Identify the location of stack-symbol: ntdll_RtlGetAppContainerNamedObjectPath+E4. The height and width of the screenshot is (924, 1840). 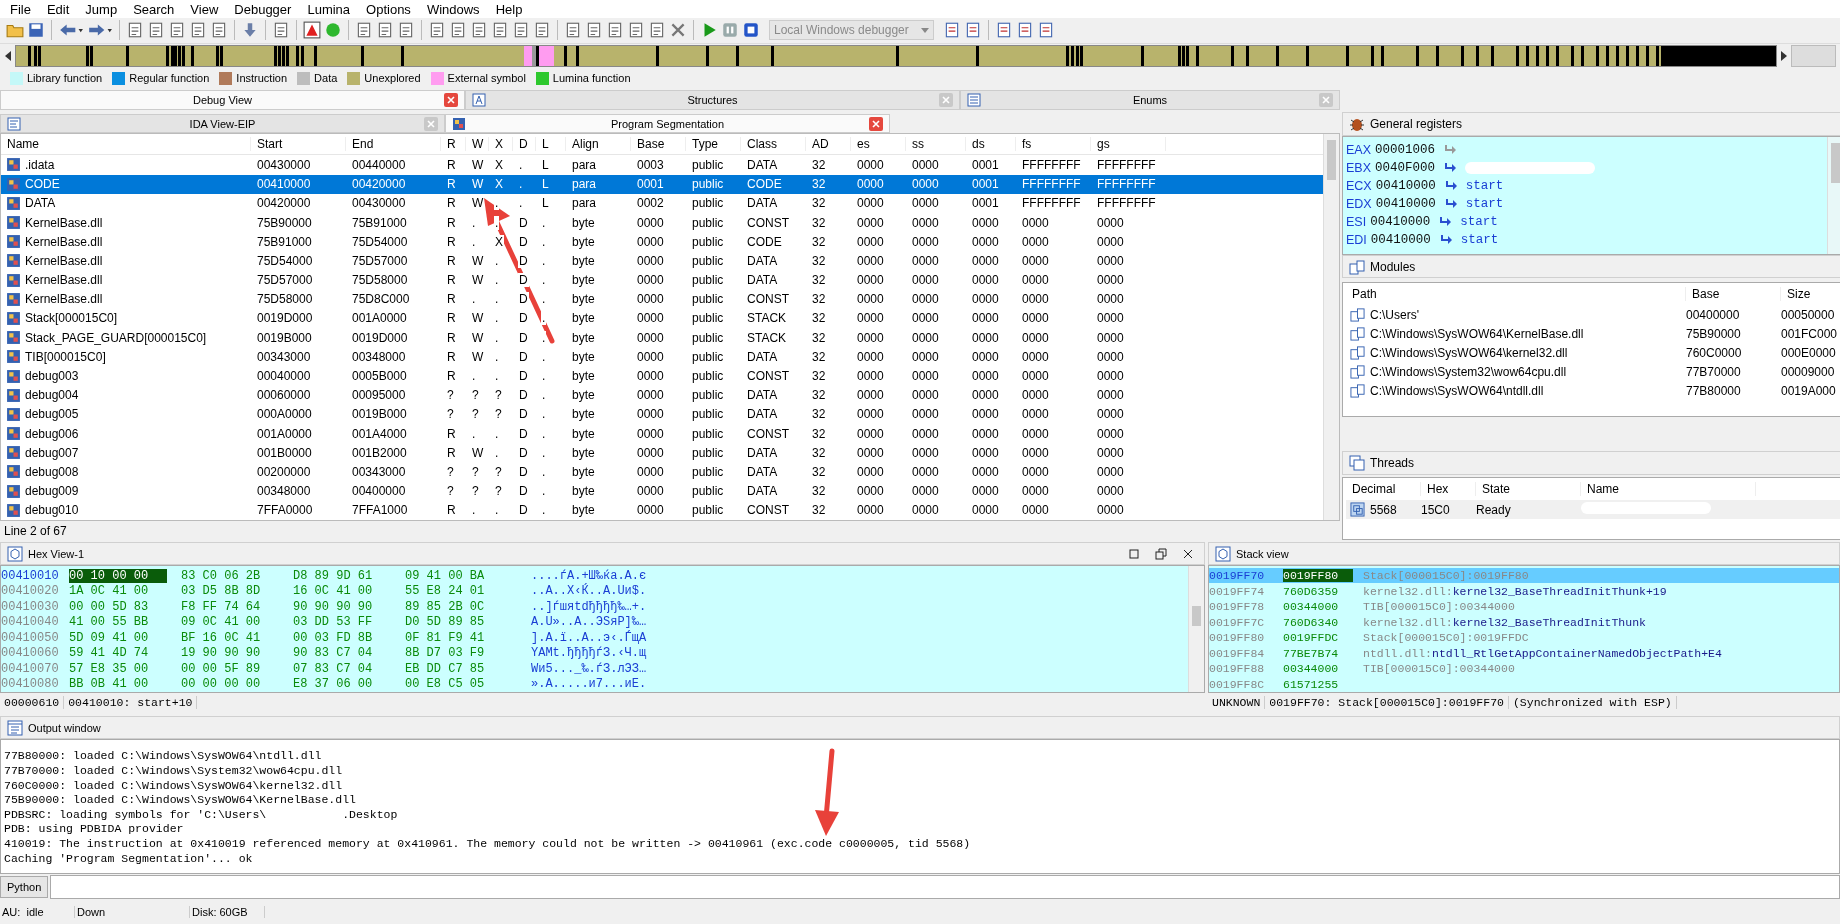
(1577, 653).